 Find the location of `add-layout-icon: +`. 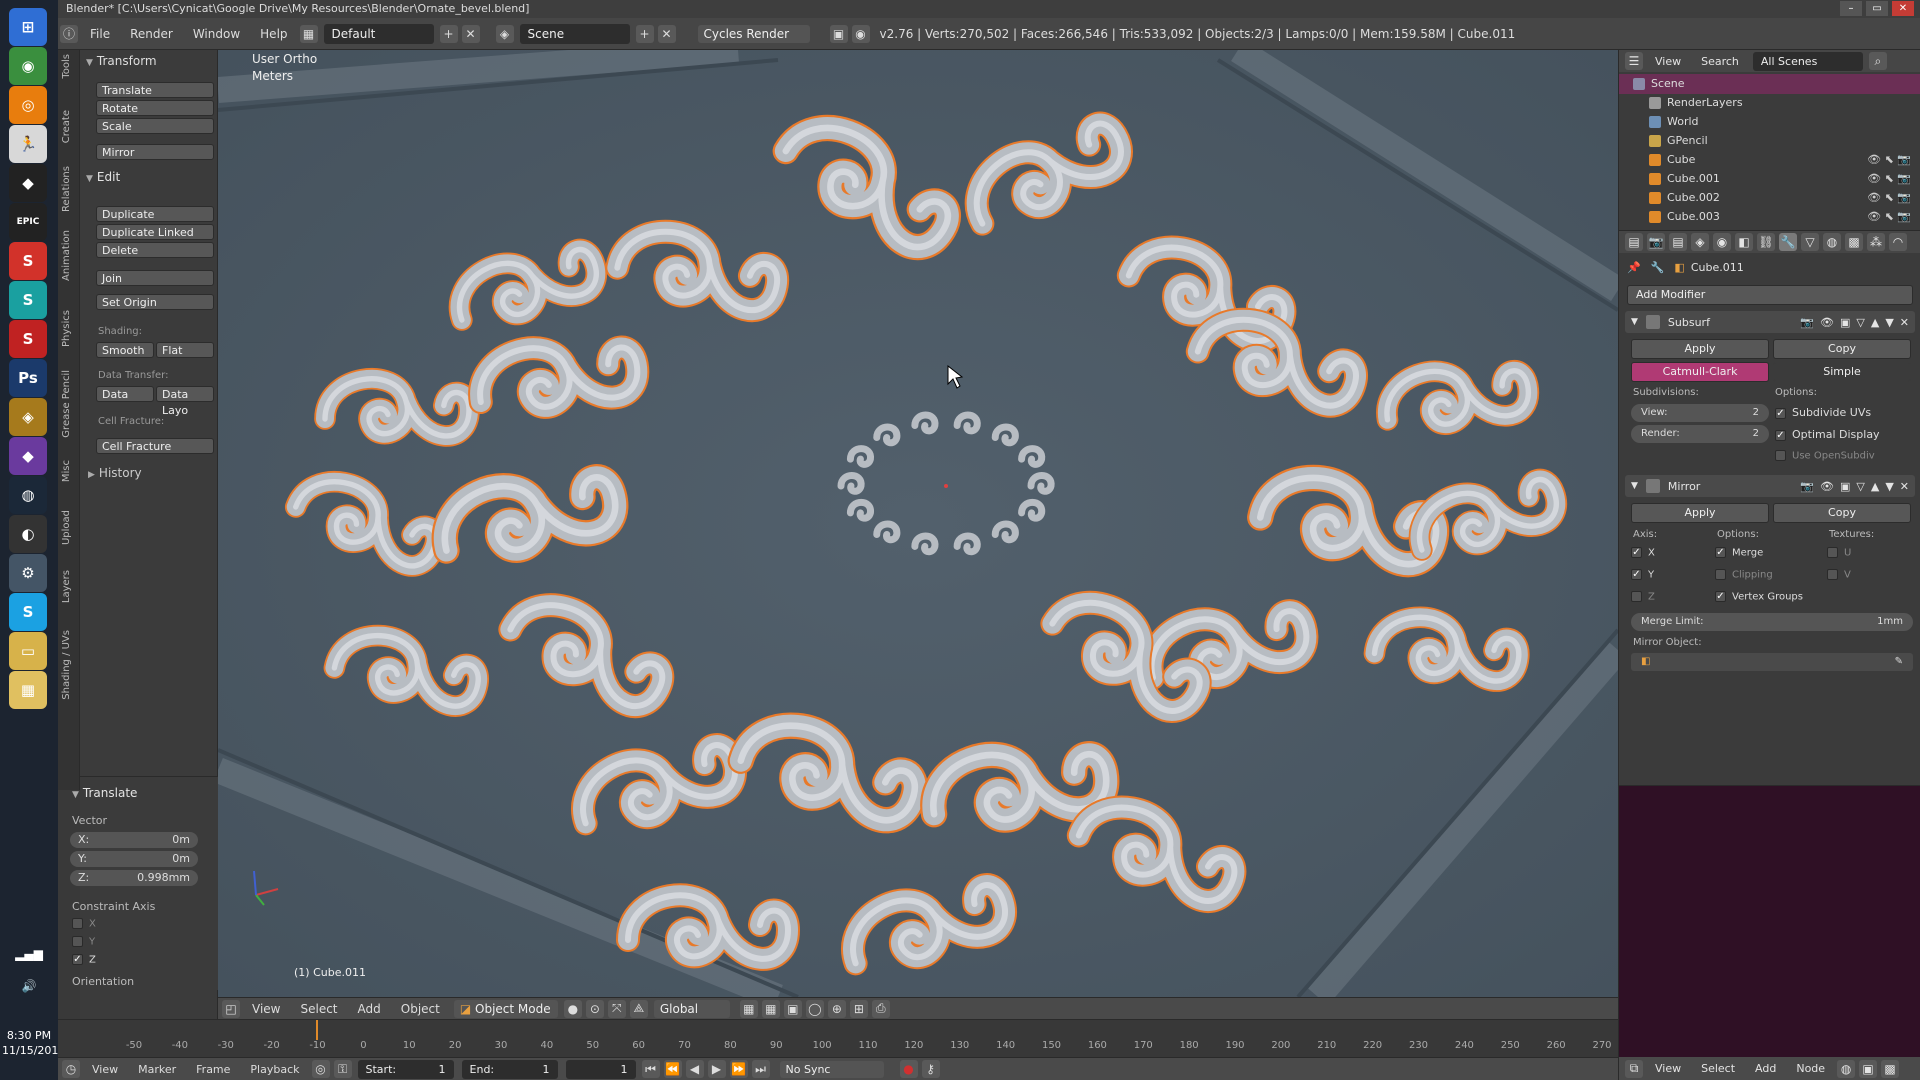

add-layout-icon: + is located at coordinates (448, 33).